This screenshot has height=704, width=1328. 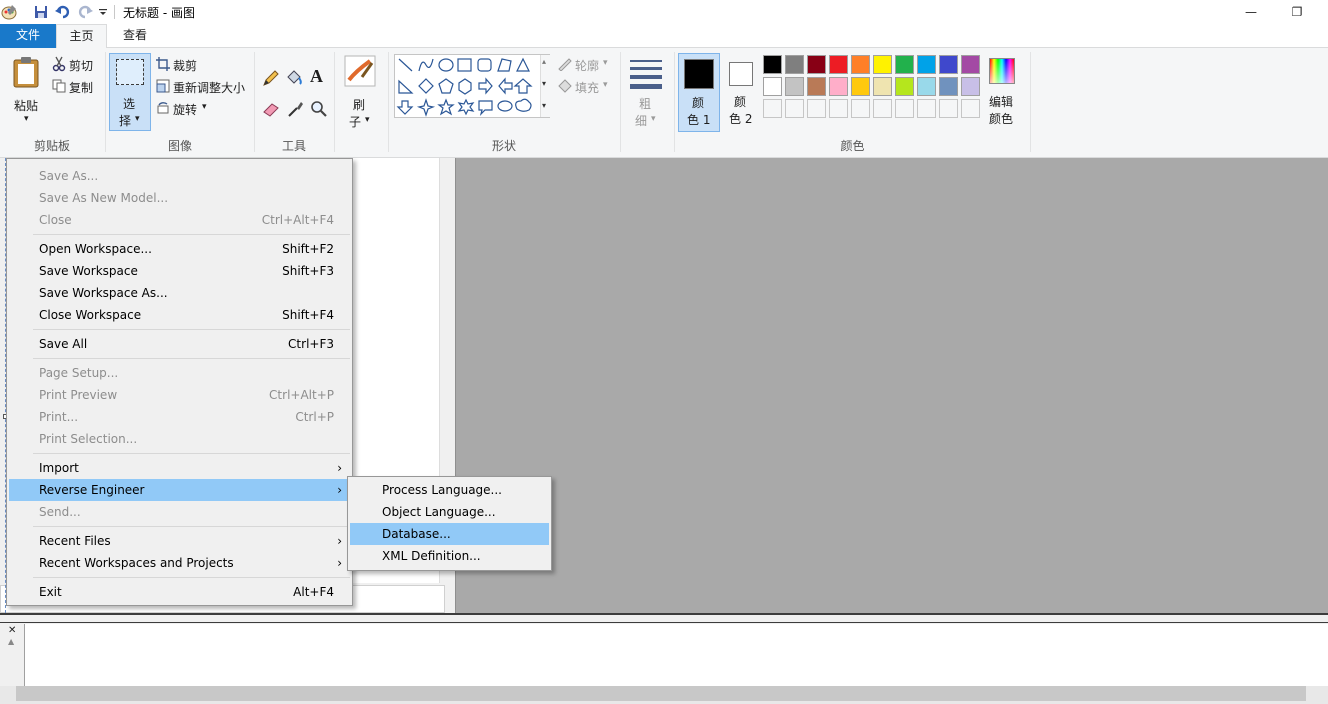 What do you see at coordinates (179, 344) in the screenshot?
I see `menu-item: Save All Ctrl+F3` at bounding box center [179, 344].